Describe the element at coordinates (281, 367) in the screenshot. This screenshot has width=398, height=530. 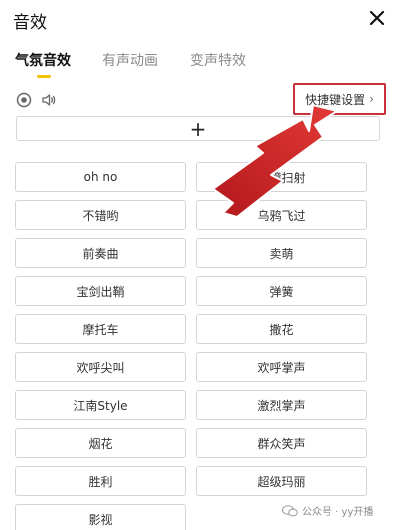
I see `effect-button: 欢呼掌声` at that location.